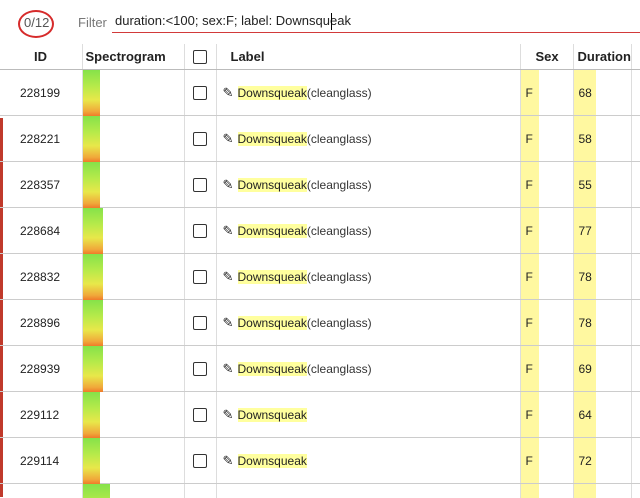  Describe the element at coordinates (320, 461) in the screenshot. I see `table-row: 229114 ✎Downsqueak F 72` at that location.